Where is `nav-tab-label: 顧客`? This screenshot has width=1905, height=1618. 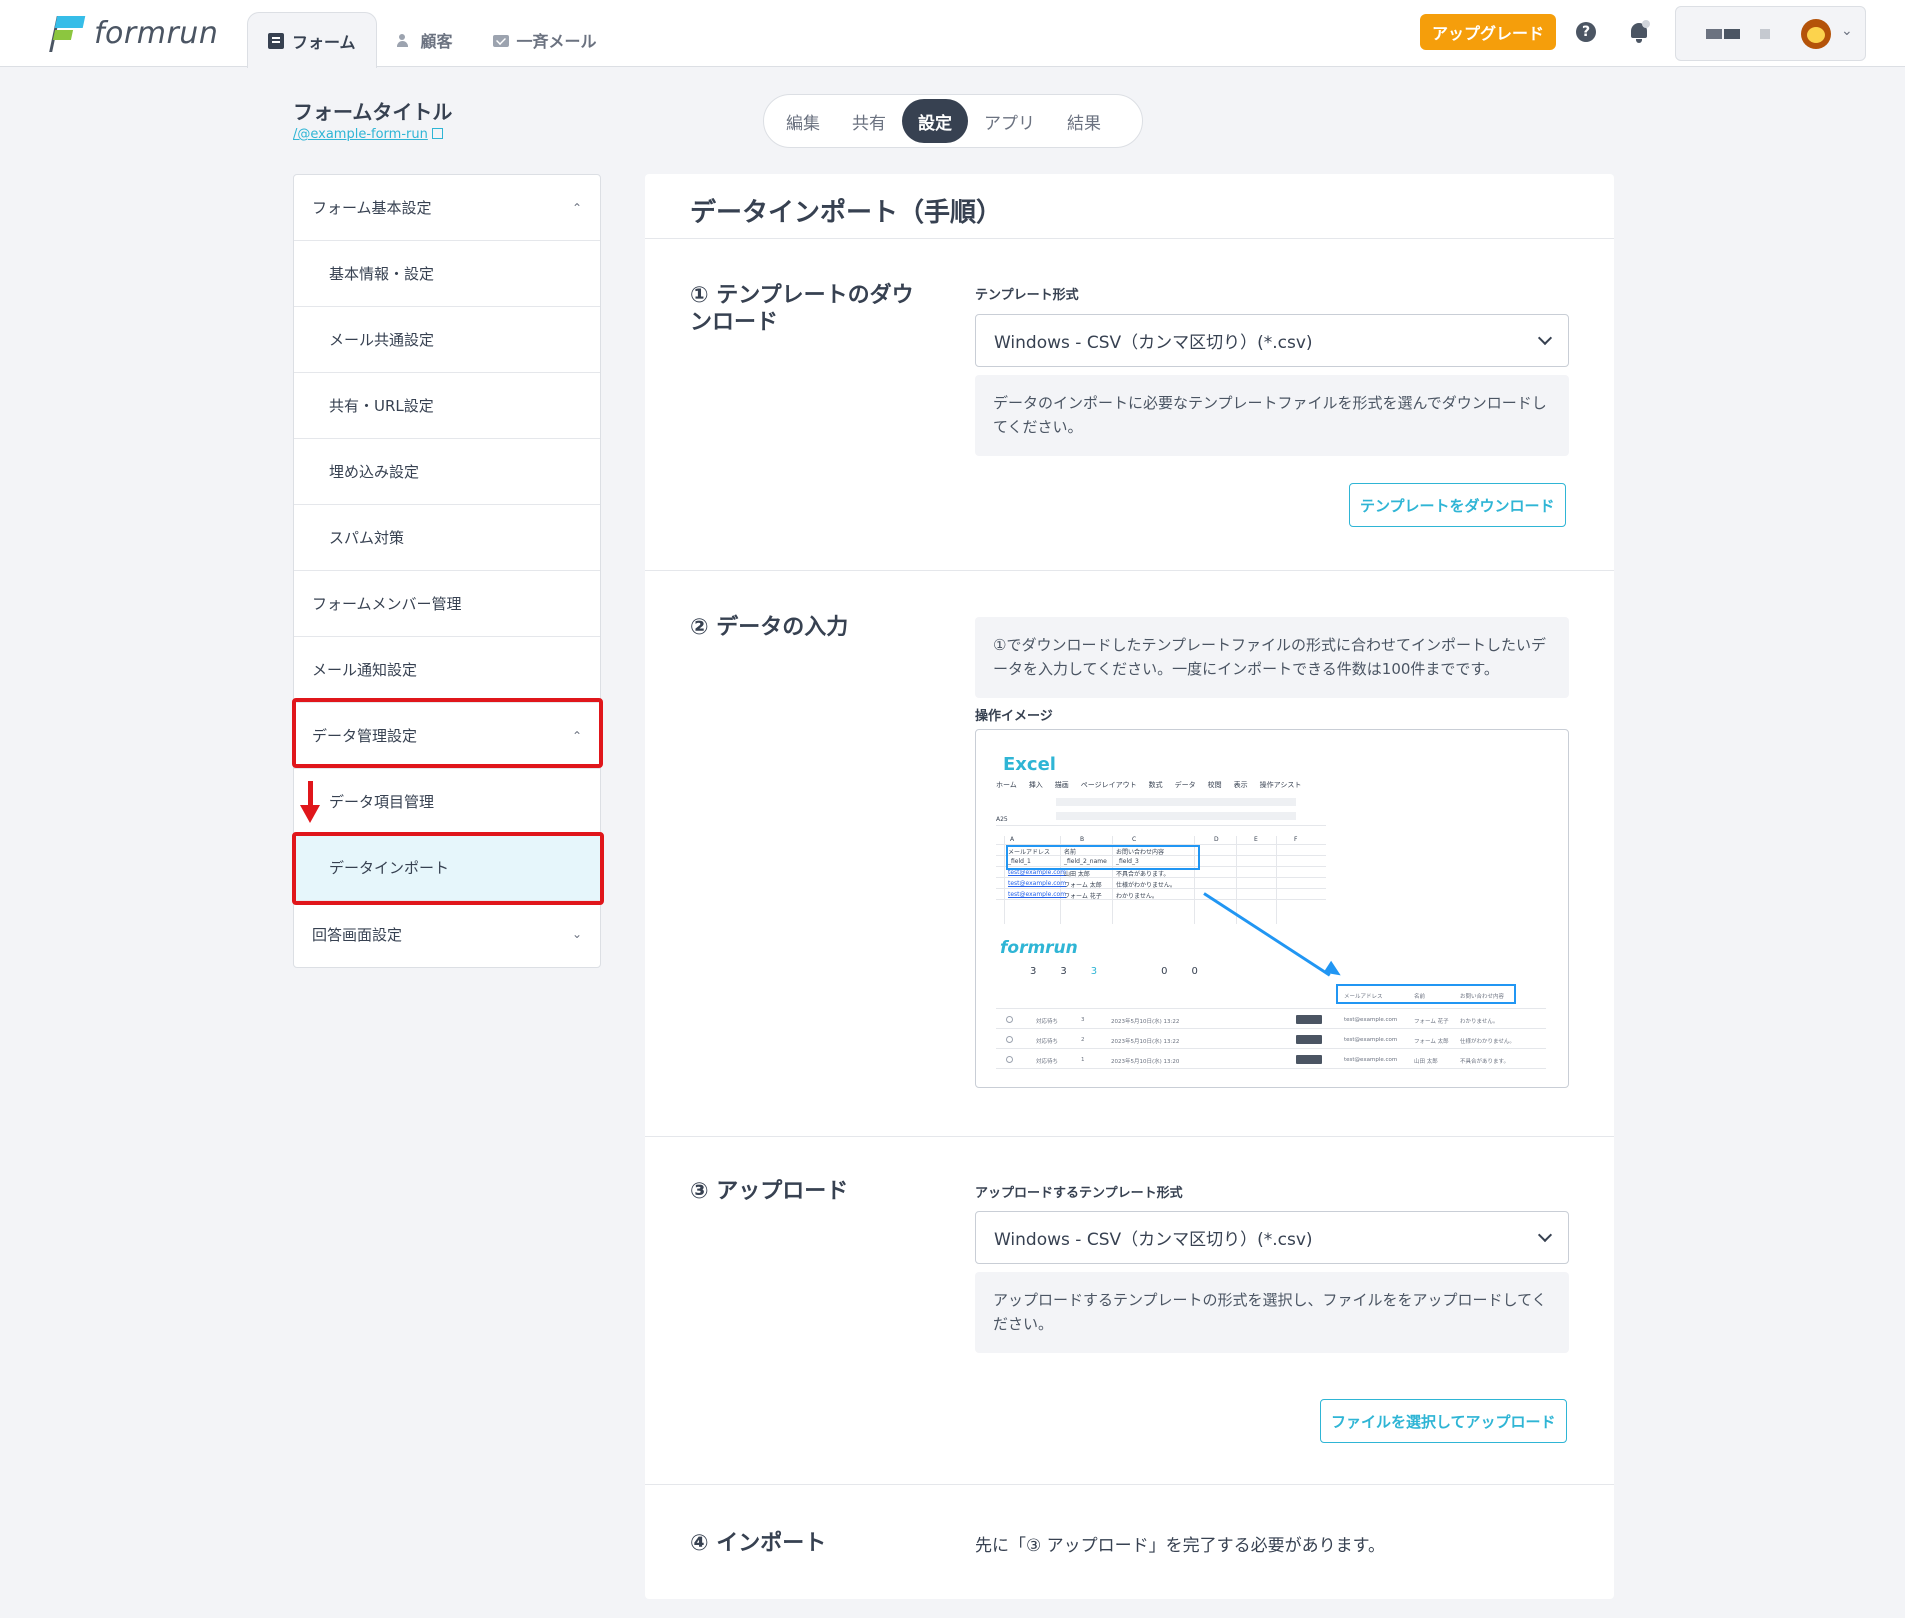
nav-tab-label: 顧客 is located at coordinates (436, 41).